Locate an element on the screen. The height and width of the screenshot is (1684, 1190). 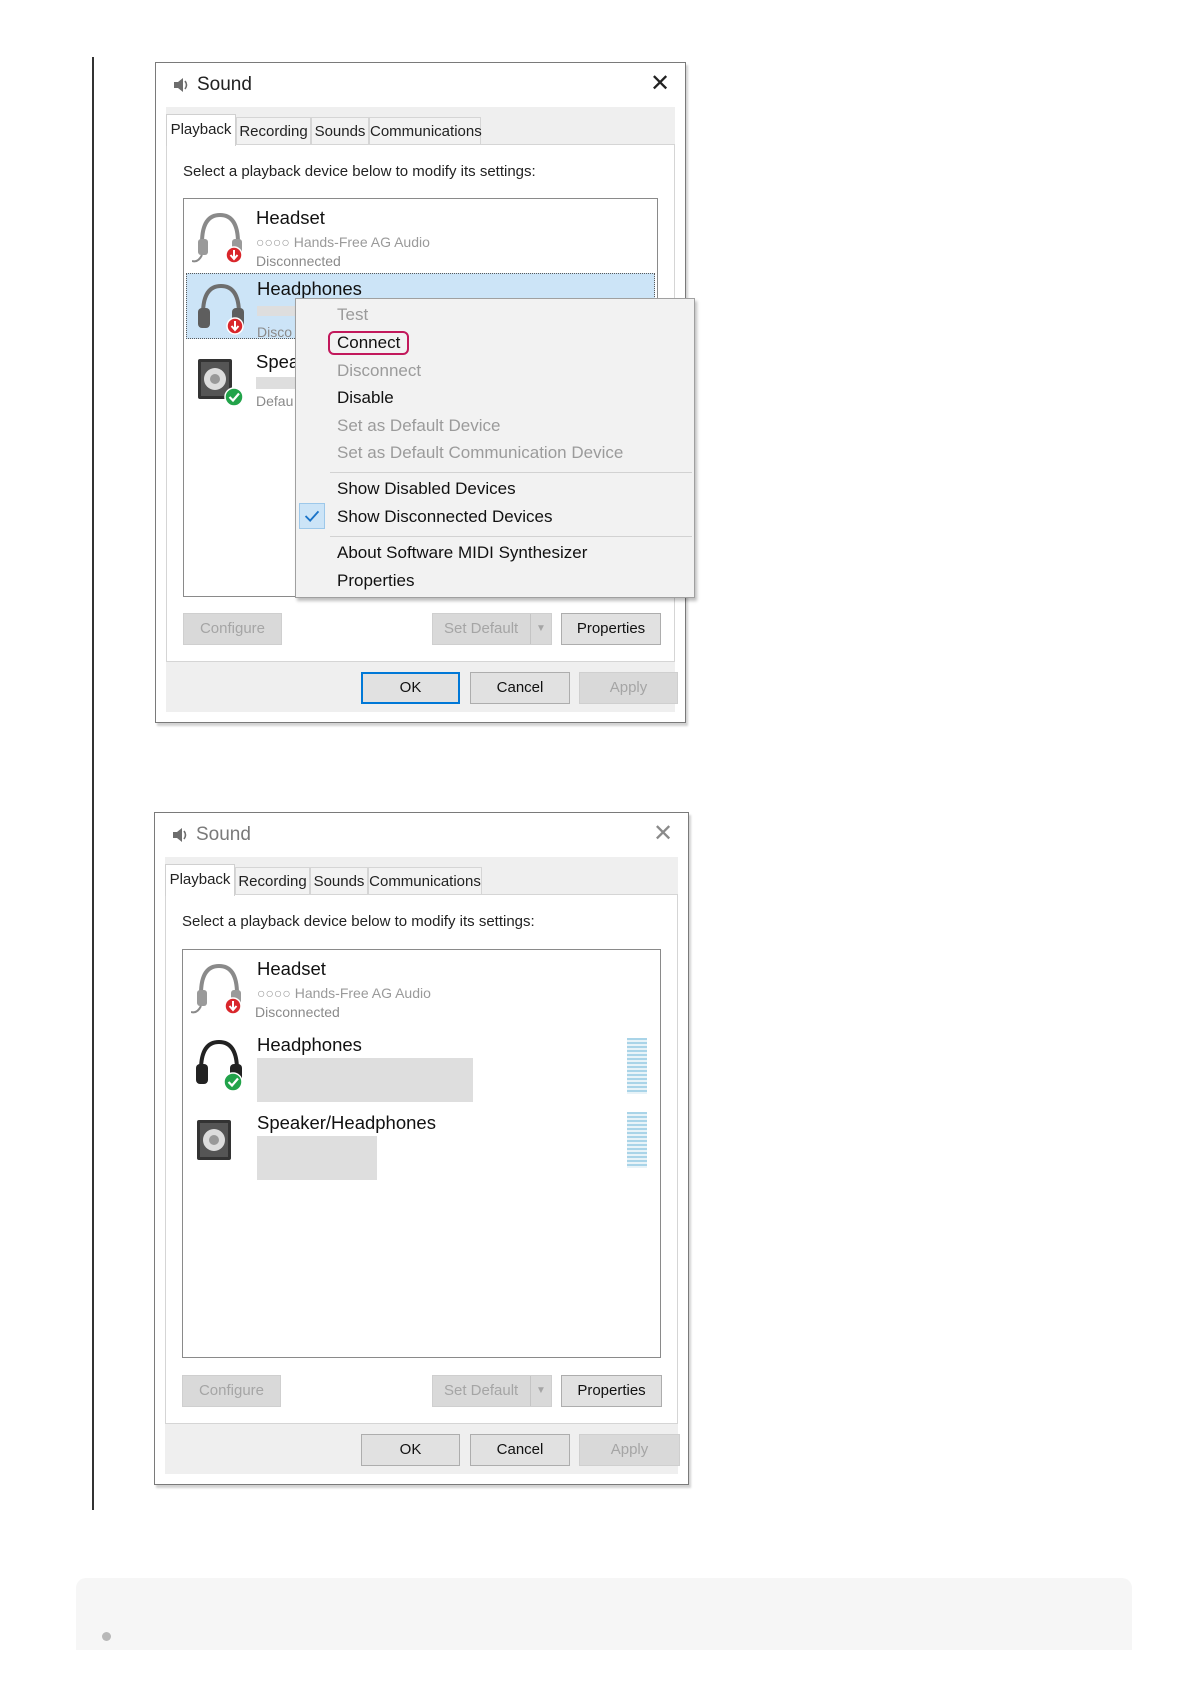
device-name: Spea is located at coordinates (278, 361).